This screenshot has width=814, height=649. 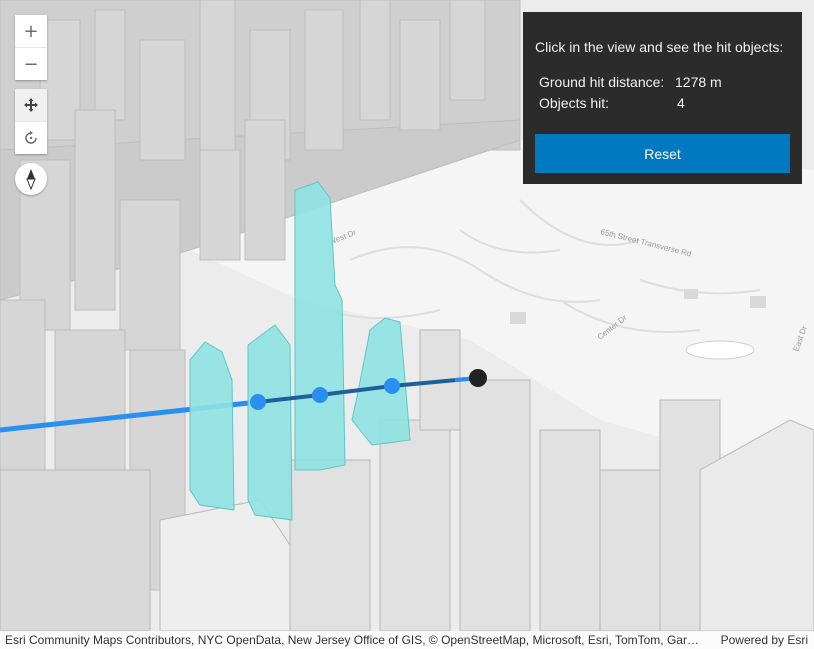 What do you see at coordinates (574, 102) in the screenshot?
I see `objects-hit-label: Objects hit:` at bounding box center [574, 102].